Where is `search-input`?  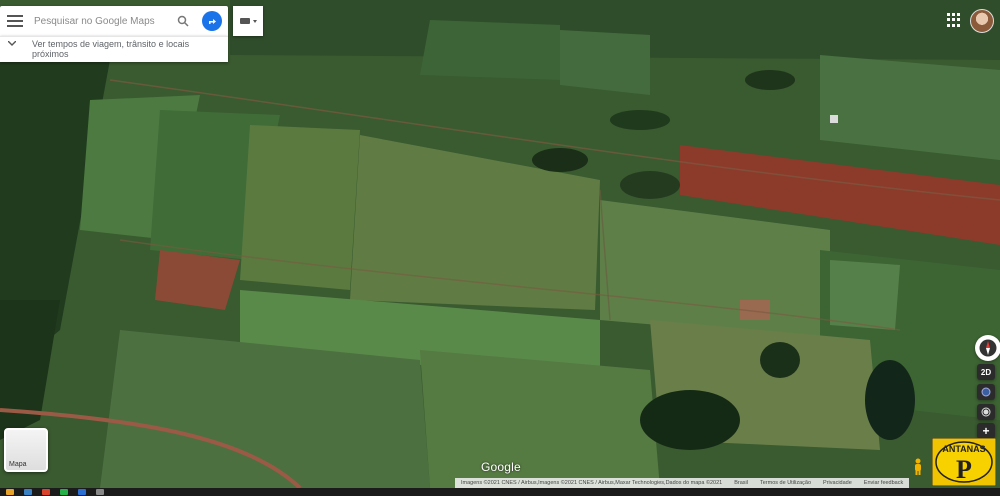
search-input is located at coordinates (103, 21).